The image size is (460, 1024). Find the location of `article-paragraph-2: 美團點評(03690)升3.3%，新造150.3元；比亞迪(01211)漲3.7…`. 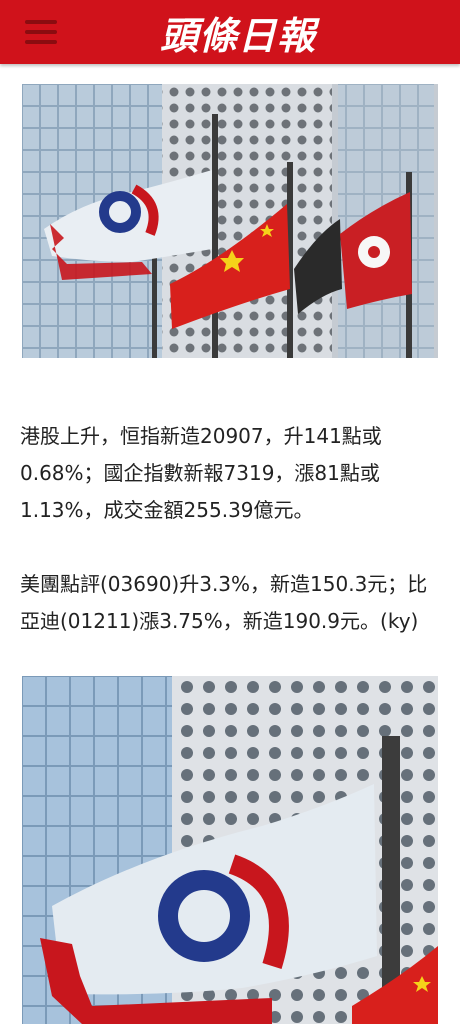

article-paragraph-2: 美團點評(03690)升3.3%，新造150.3元；比亞迪(01211)漲3.7… is located at coordinates (224, 602).